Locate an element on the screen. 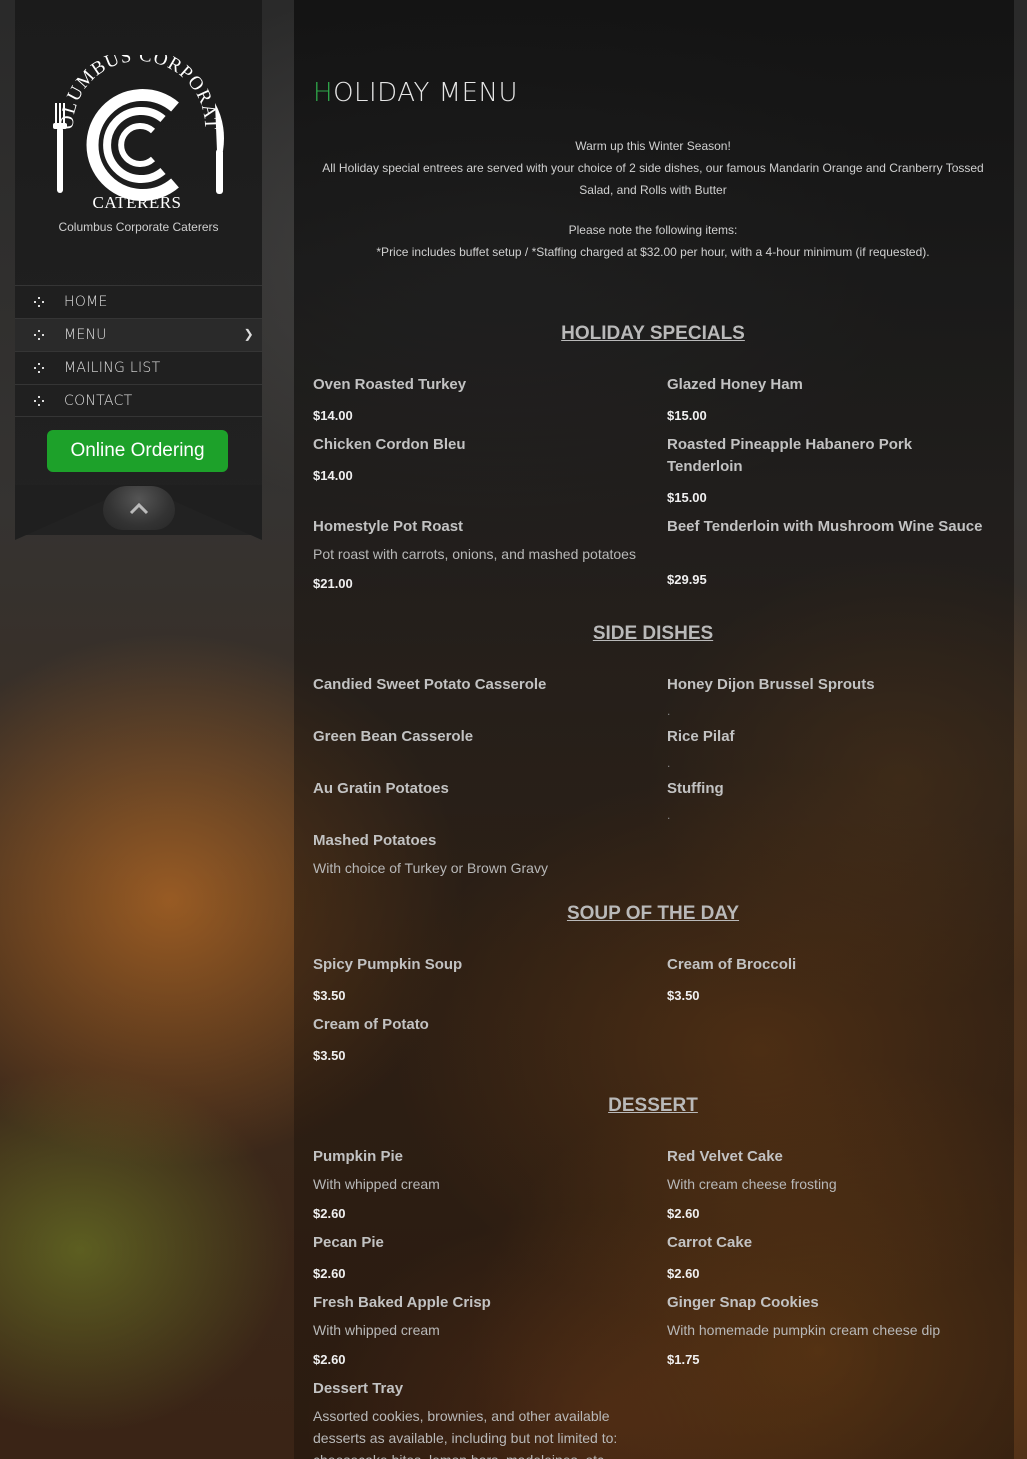 The image size is (1027, 1459). menu-item-name: Chicken Cordon Bleu is located at coordinates (389, 444).